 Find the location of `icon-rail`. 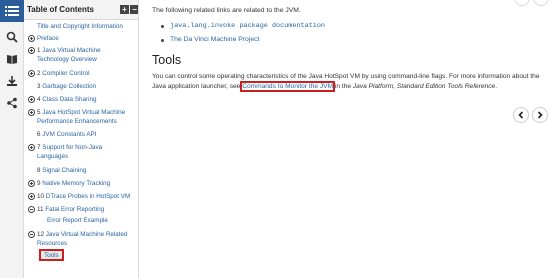

icon-rail is located at coordinates (12, 139).